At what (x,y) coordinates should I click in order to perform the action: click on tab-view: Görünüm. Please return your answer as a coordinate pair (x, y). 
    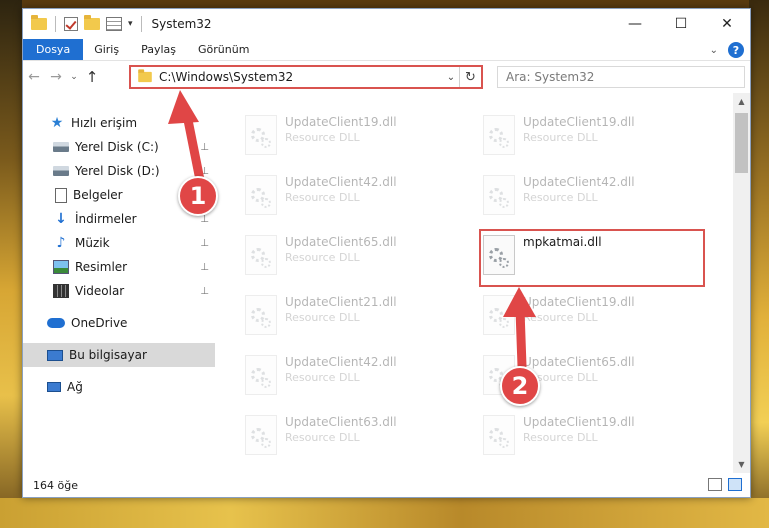
    Looking at the image, I should click on (223, 49).